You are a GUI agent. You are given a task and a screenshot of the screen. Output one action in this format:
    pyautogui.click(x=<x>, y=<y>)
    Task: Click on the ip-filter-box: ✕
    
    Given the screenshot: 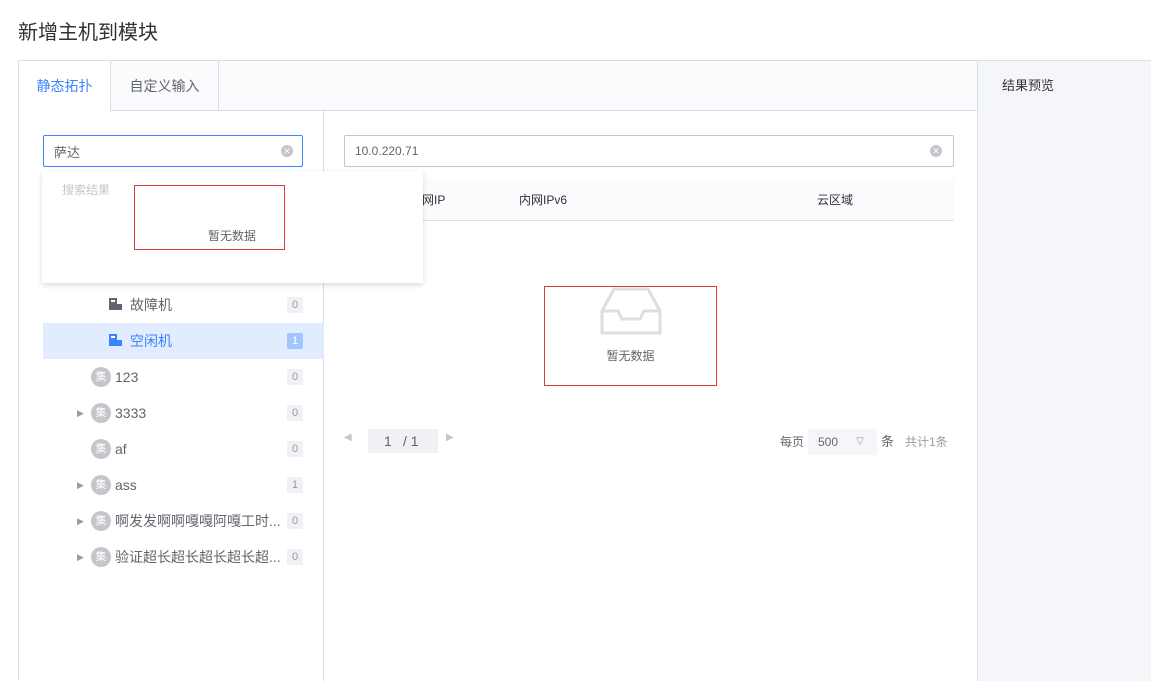 What is the action you would take?
    pyautogui.click(x=649, y=151)
    